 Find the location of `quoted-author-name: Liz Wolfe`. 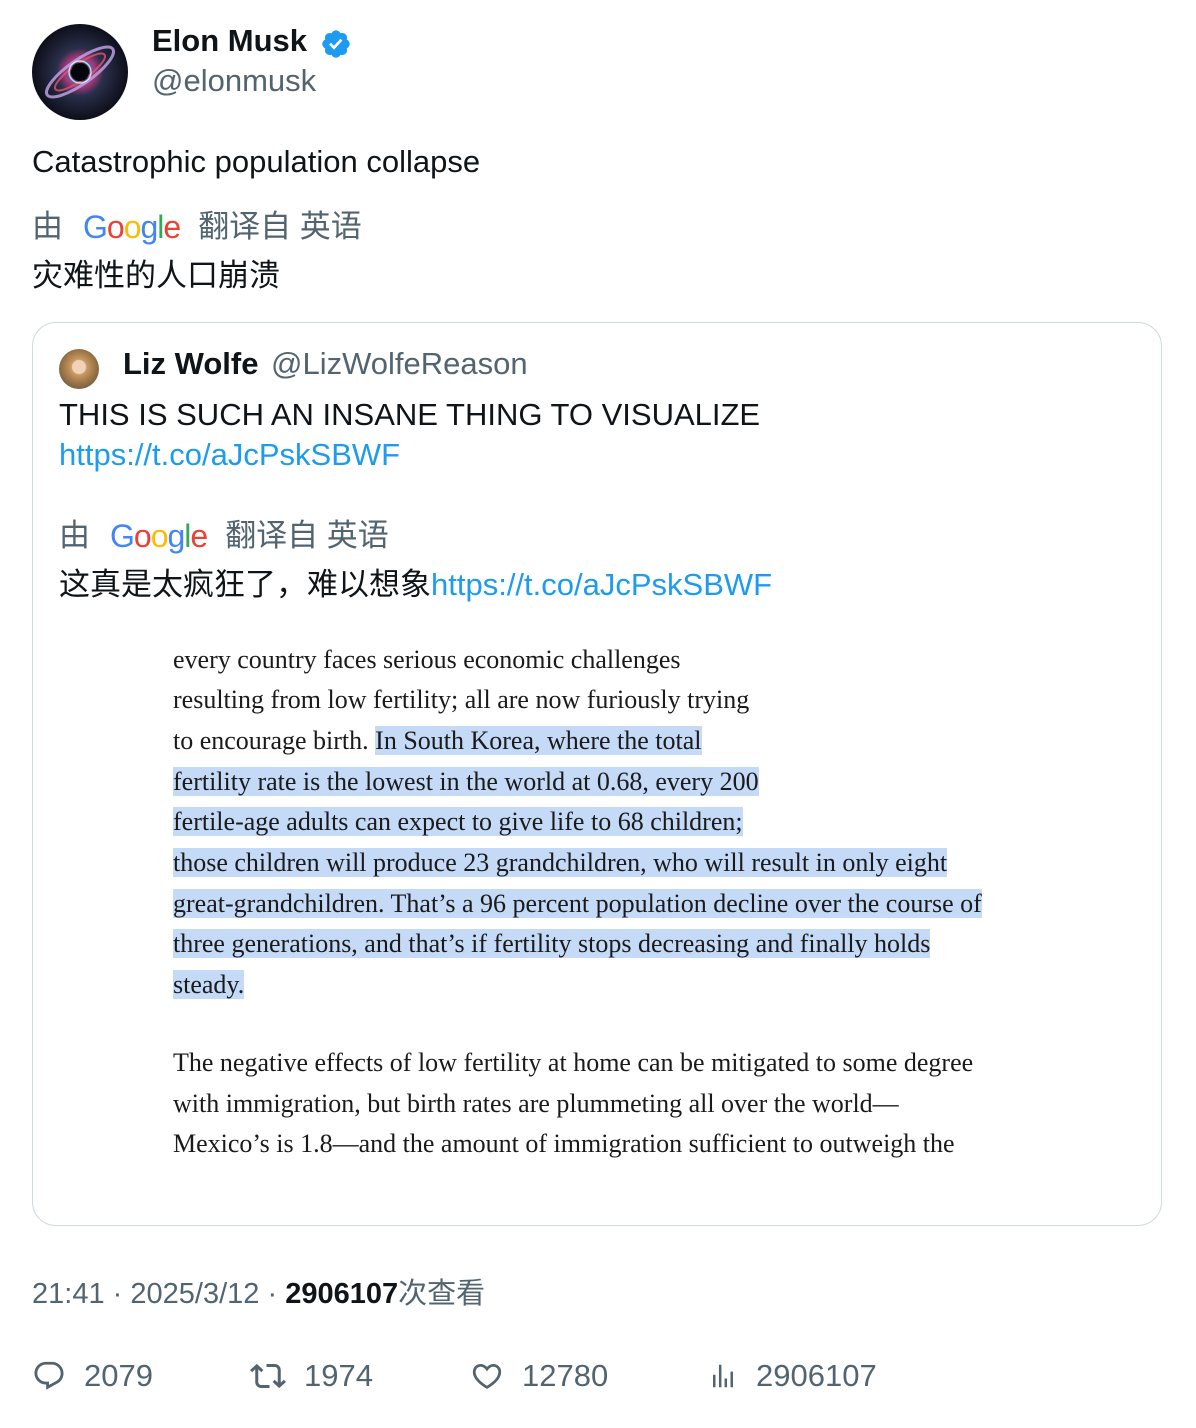

quoted-author-name: Liz Wolfe is located at coordinates (190, 364).